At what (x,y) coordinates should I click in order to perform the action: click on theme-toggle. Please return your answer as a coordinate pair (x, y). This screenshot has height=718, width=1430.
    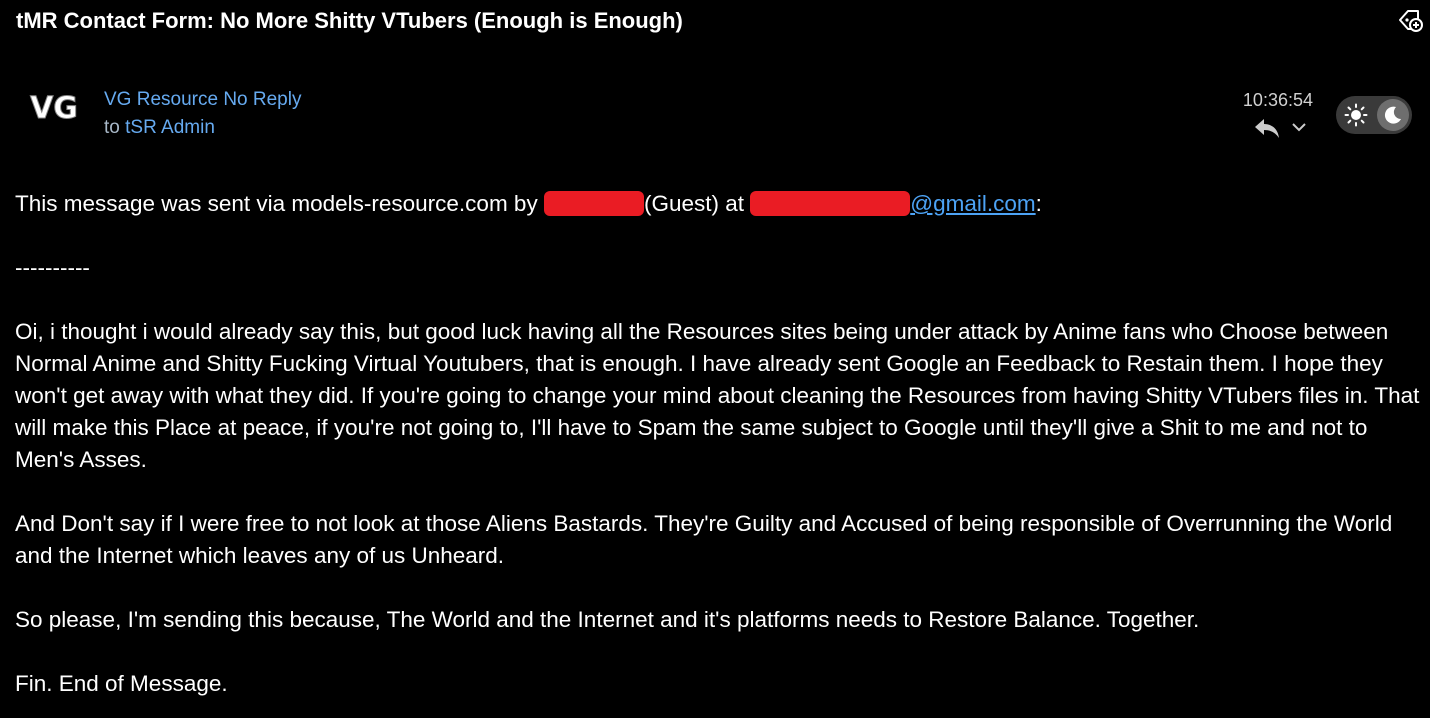
    Looking at the image, I should click on (1374, 115).